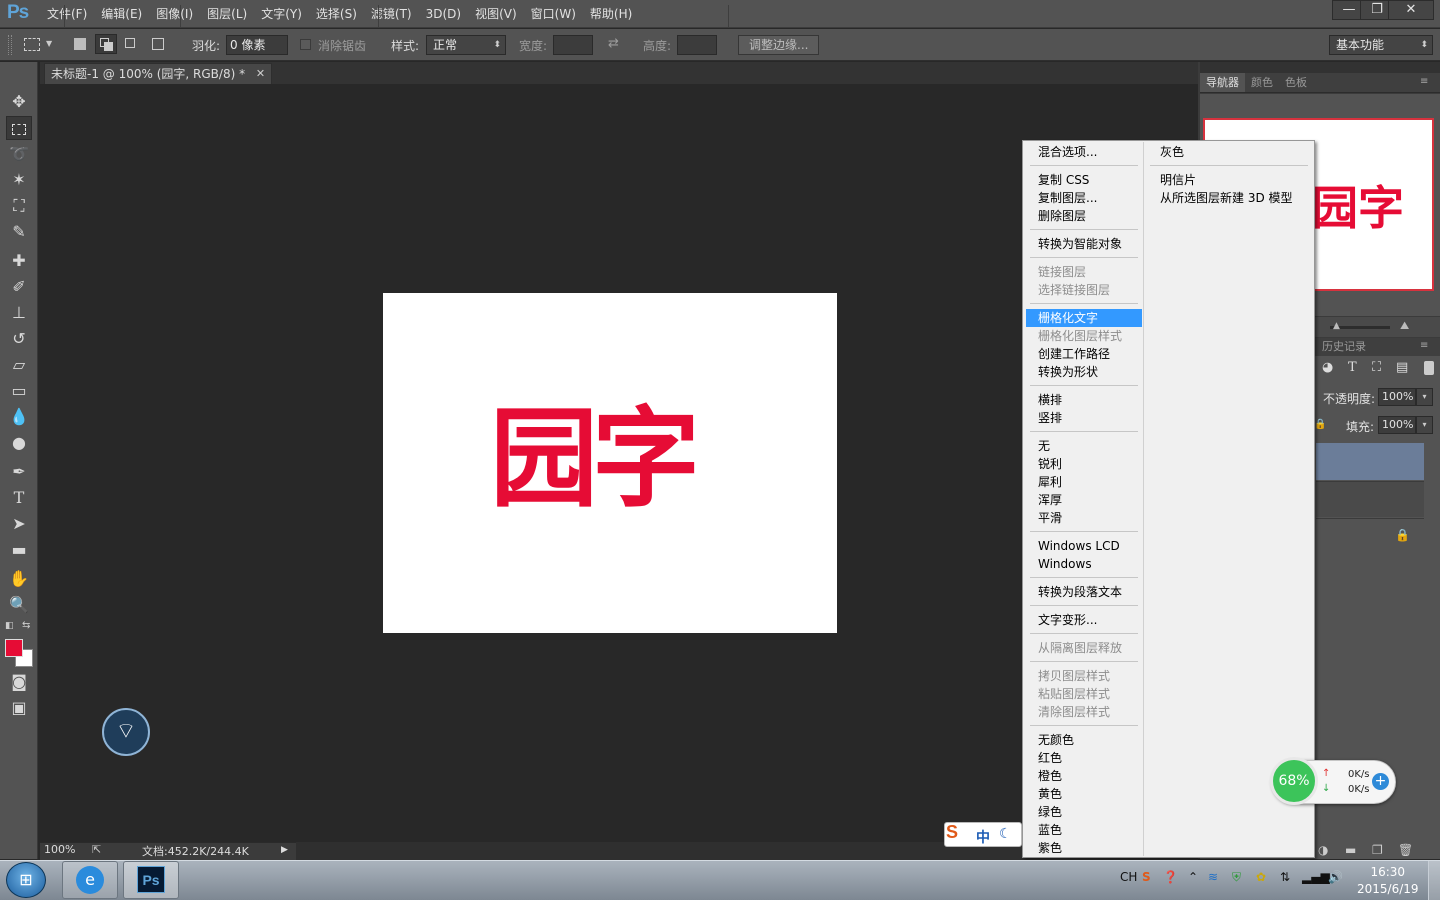 This screenshot has width=1440, height=900. Describe the element at coordinates (284, 850) in the screenshot. I see `status-menu-arrow-icon: ▶` at that location.